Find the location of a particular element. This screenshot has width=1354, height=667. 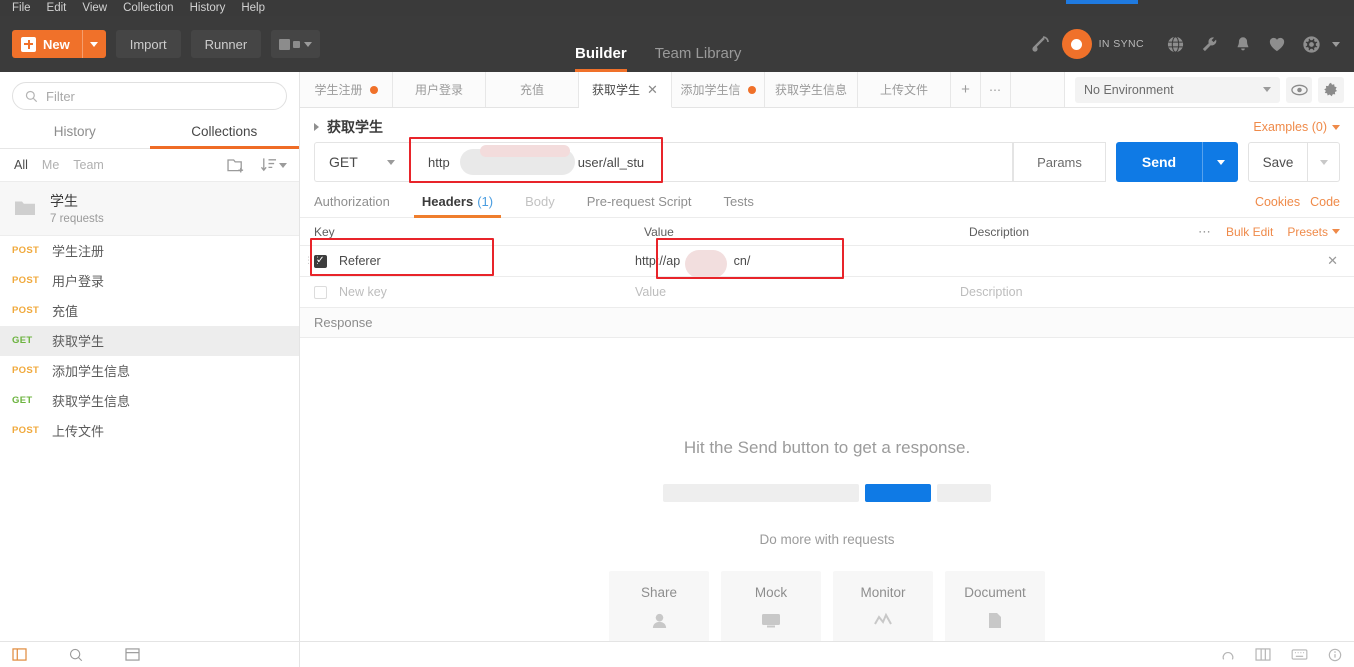

menu-item-history: History is located at coordinates (208, 8).